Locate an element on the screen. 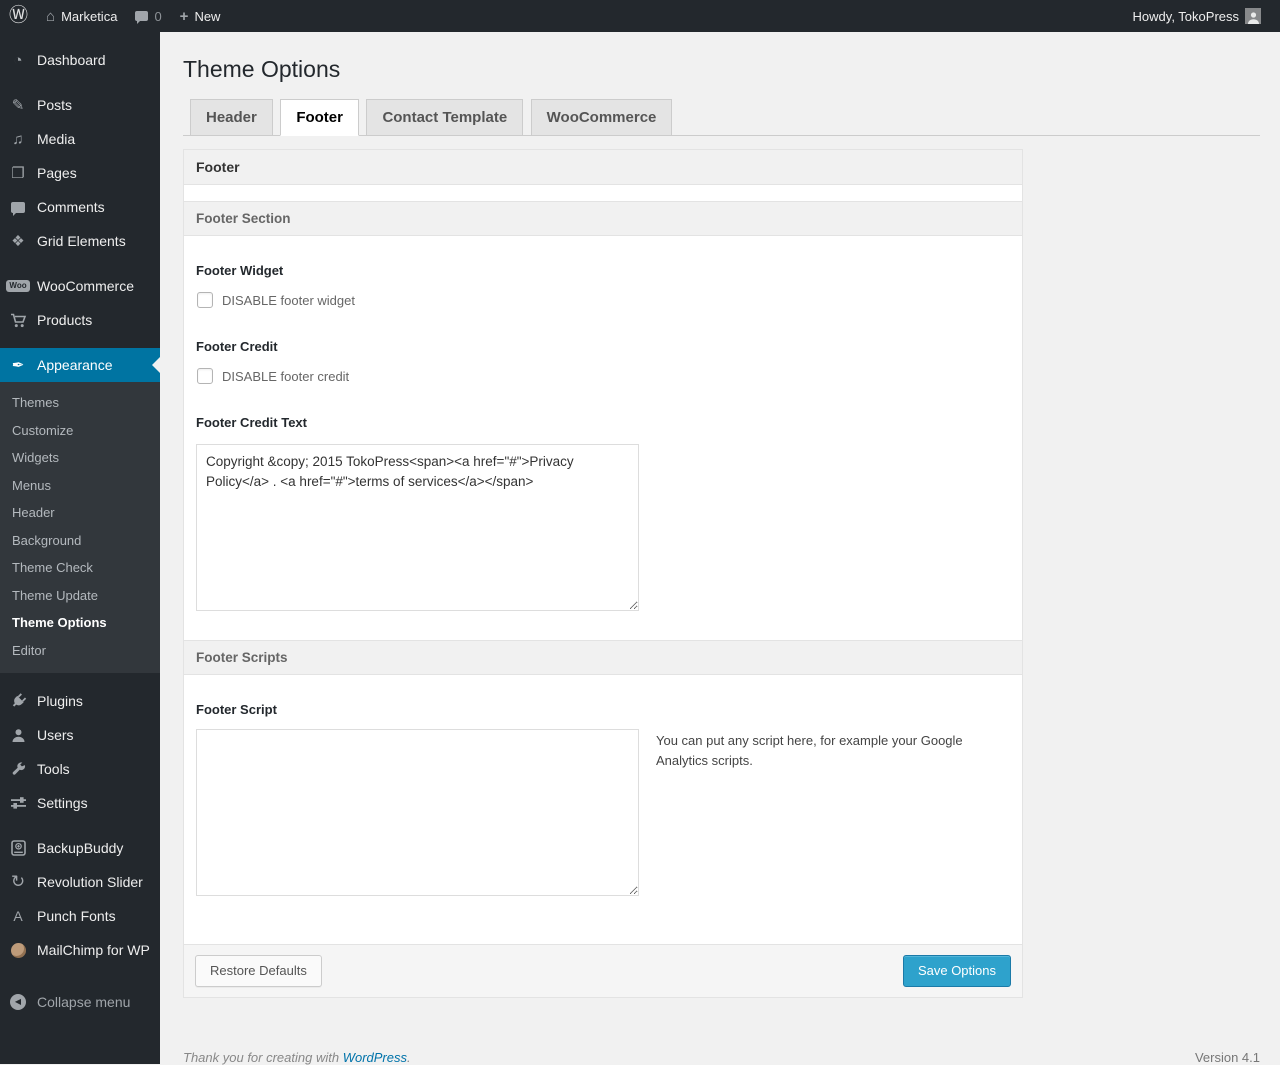  tab-contact-template: Contact Template is located at coordinates (445, 117).